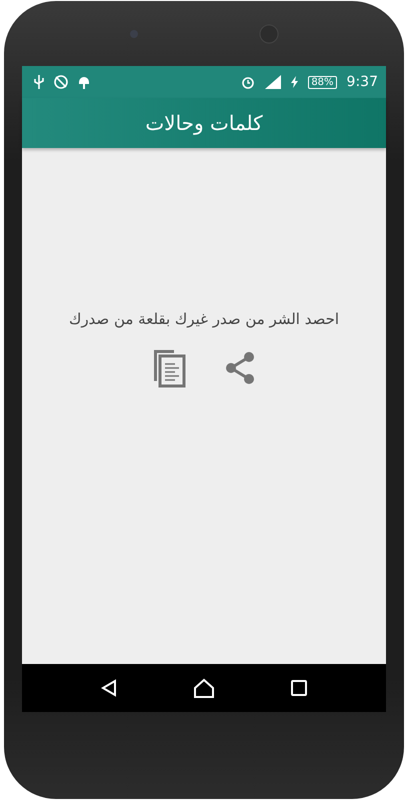 The image size is (408, 800). Describe the element at coordinates (248, 82) in the screenshot. I see `alarm-icon` at that location.